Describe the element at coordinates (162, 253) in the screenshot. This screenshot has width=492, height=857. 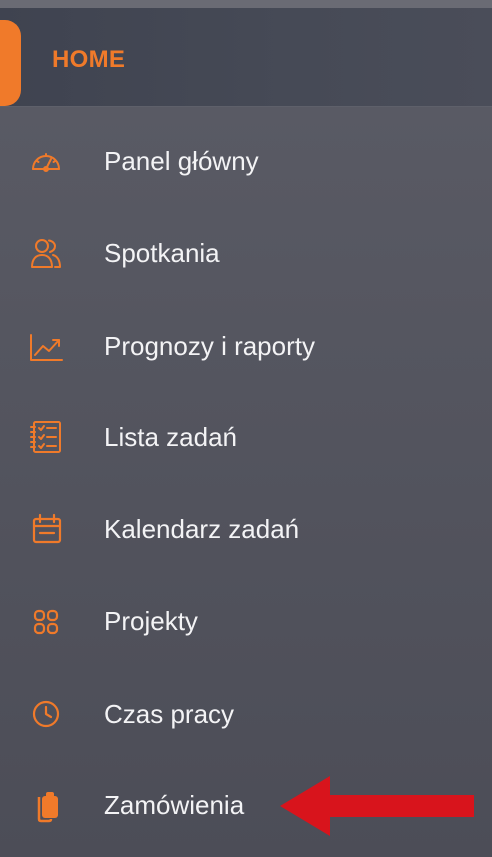
I see `menu-item-label: Spotkania` at that location.